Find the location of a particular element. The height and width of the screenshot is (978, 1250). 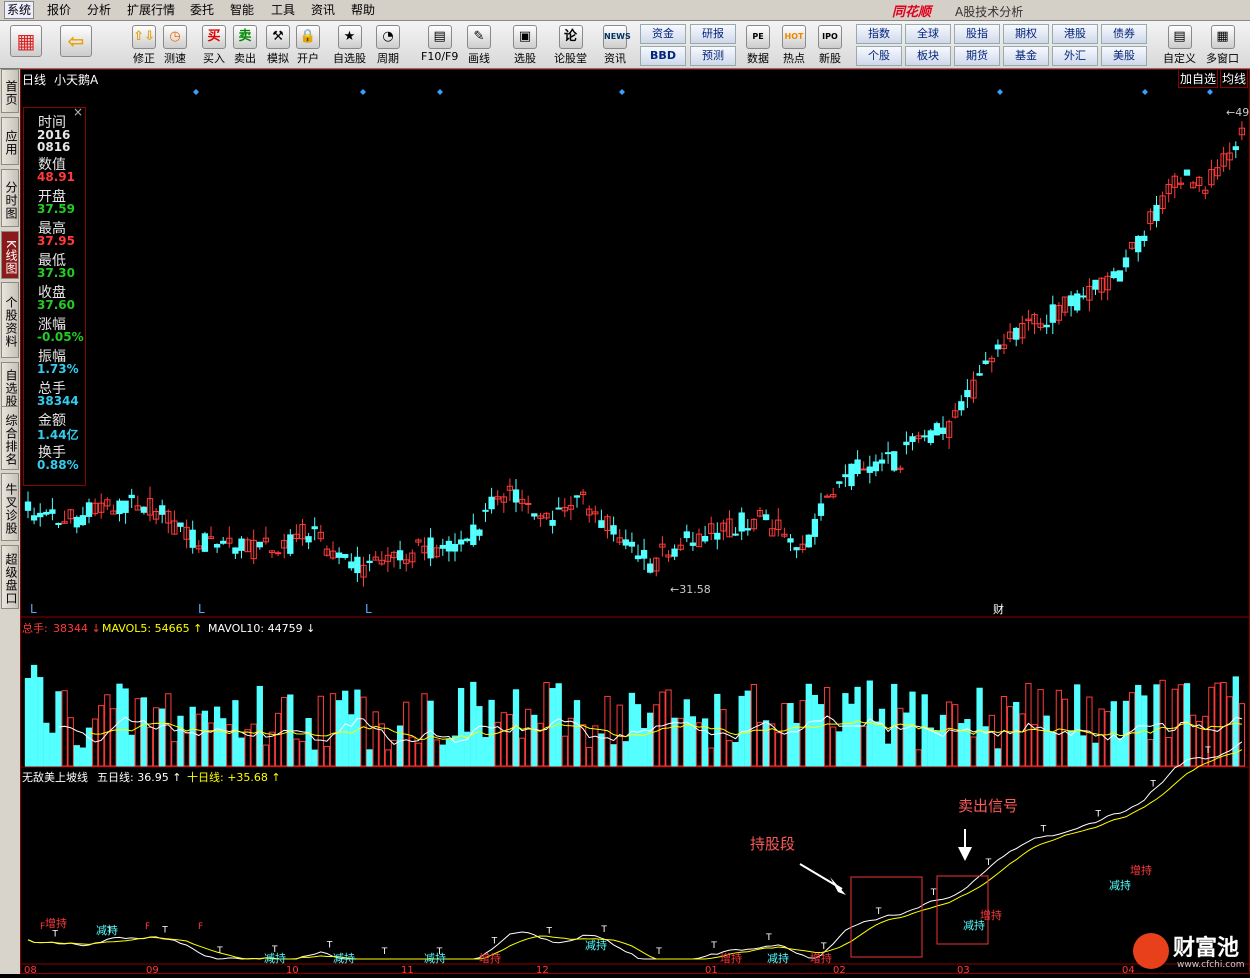

grid-button-right-10: 外汇 is located at coordinates (1075, 56).